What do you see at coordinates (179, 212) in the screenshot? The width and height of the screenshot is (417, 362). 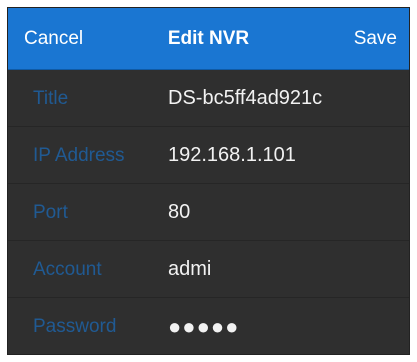 I see `port-field: 80` at bounding box center [179, 212].